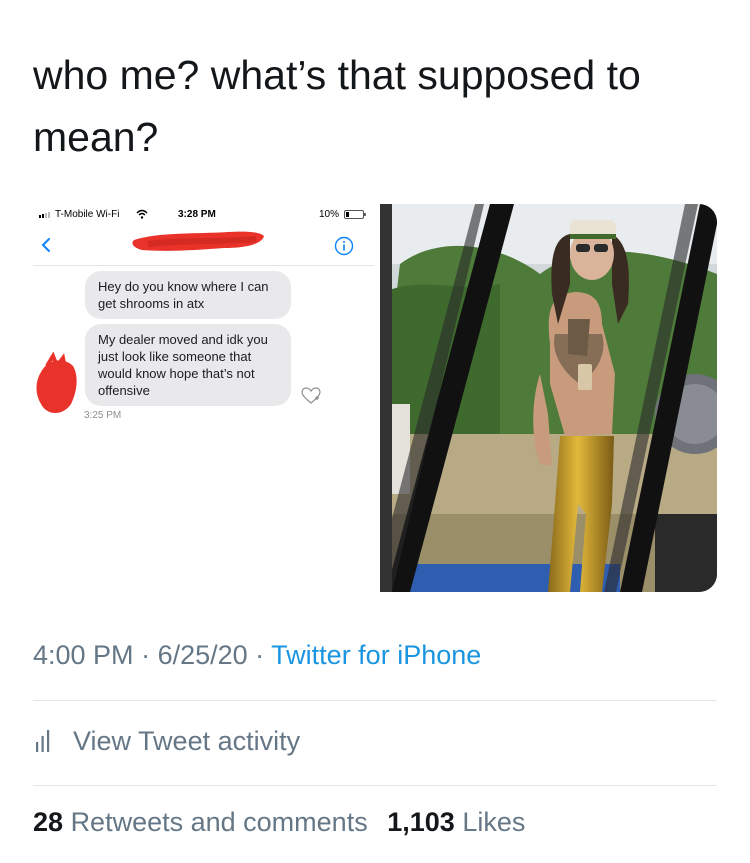  I want to click on carrier-label: T-Mobile Wi-Fi, so click(87, 214).